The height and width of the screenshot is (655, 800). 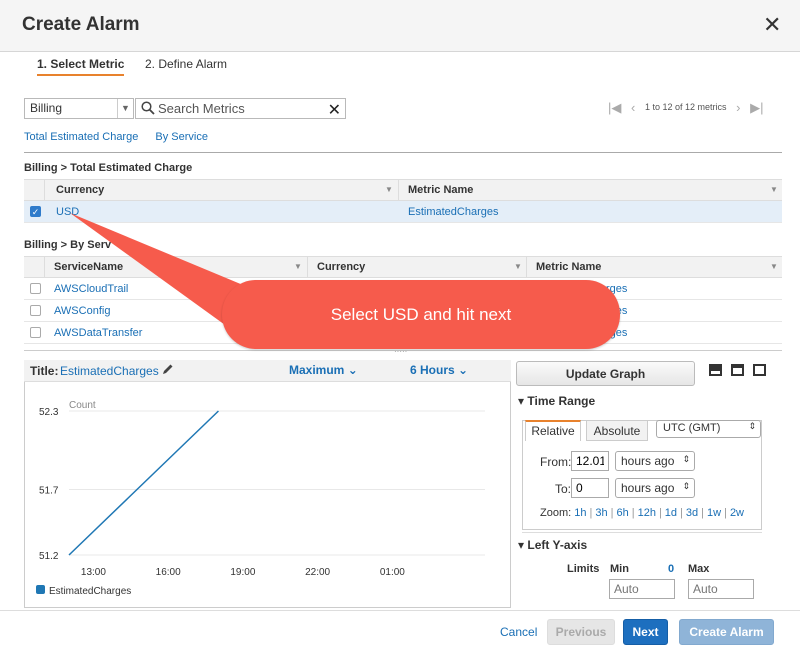 What do you see at coordinates (563, 489) in the screenshot?
I see `to-label: To:` at bounding box center [563, 489].